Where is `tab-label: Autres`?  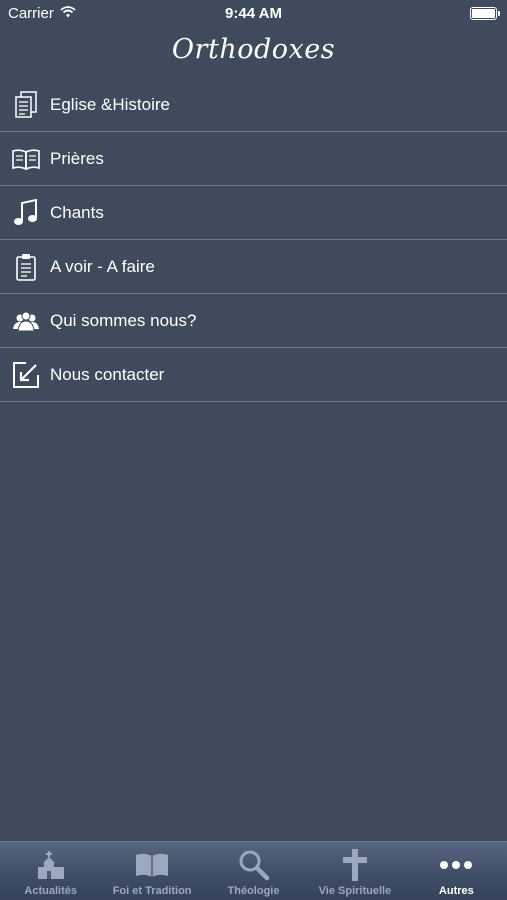 tab-label: Autres is located at coordinates (456, 891).